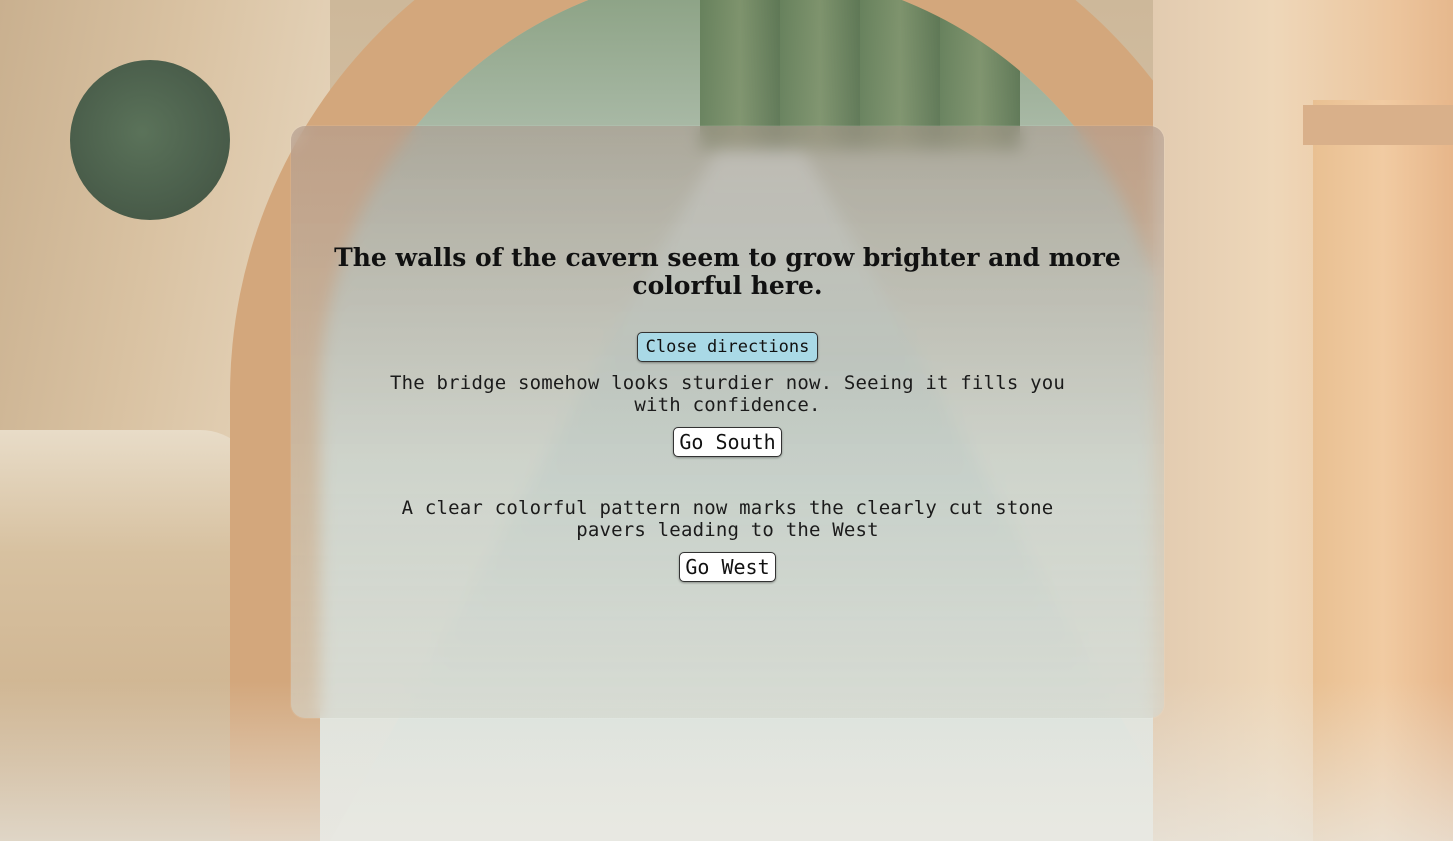 The width and height of the screenshot is (1453, 841). I want to click on shrub, so click(150, 140).